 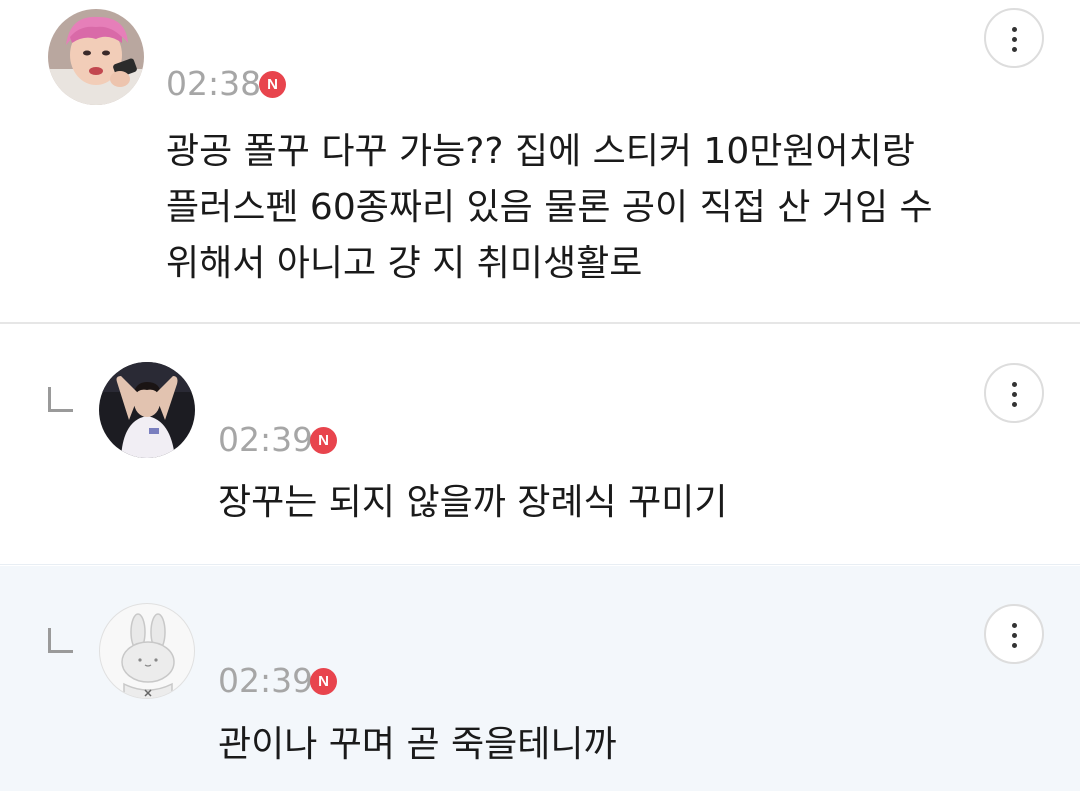 I want to click on comment-line: 관이나 꾸며 곧 죽을테니까, so click(x=417, y=744).